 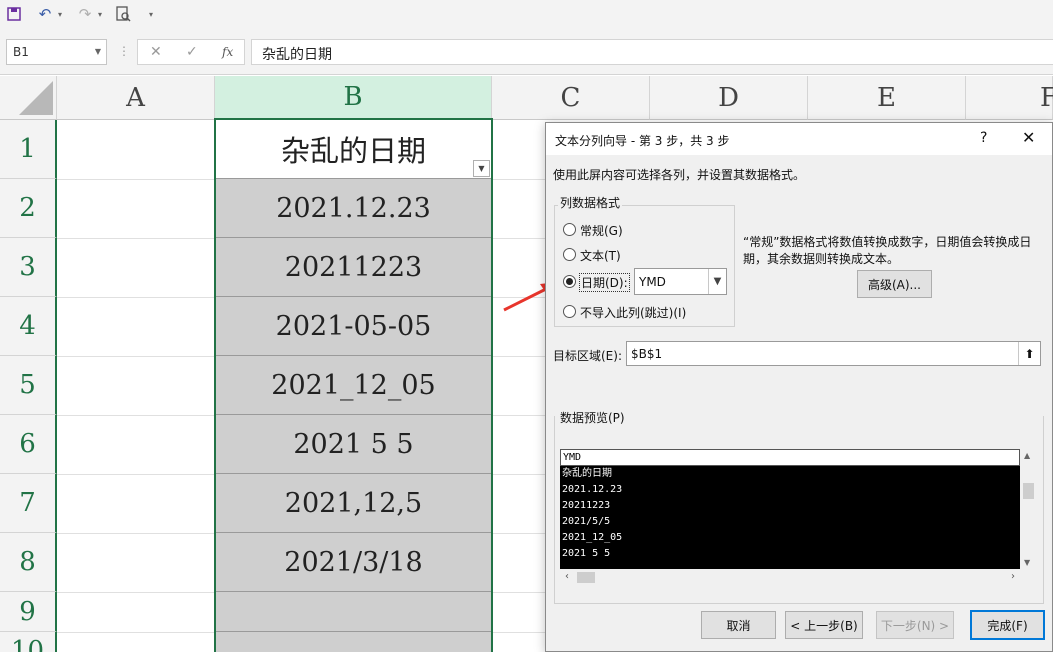 What do you see at coordinates (353, 208) in the screenshot?
I see `cell-b2: 2021.12.23` at bounding box center [353, 208].